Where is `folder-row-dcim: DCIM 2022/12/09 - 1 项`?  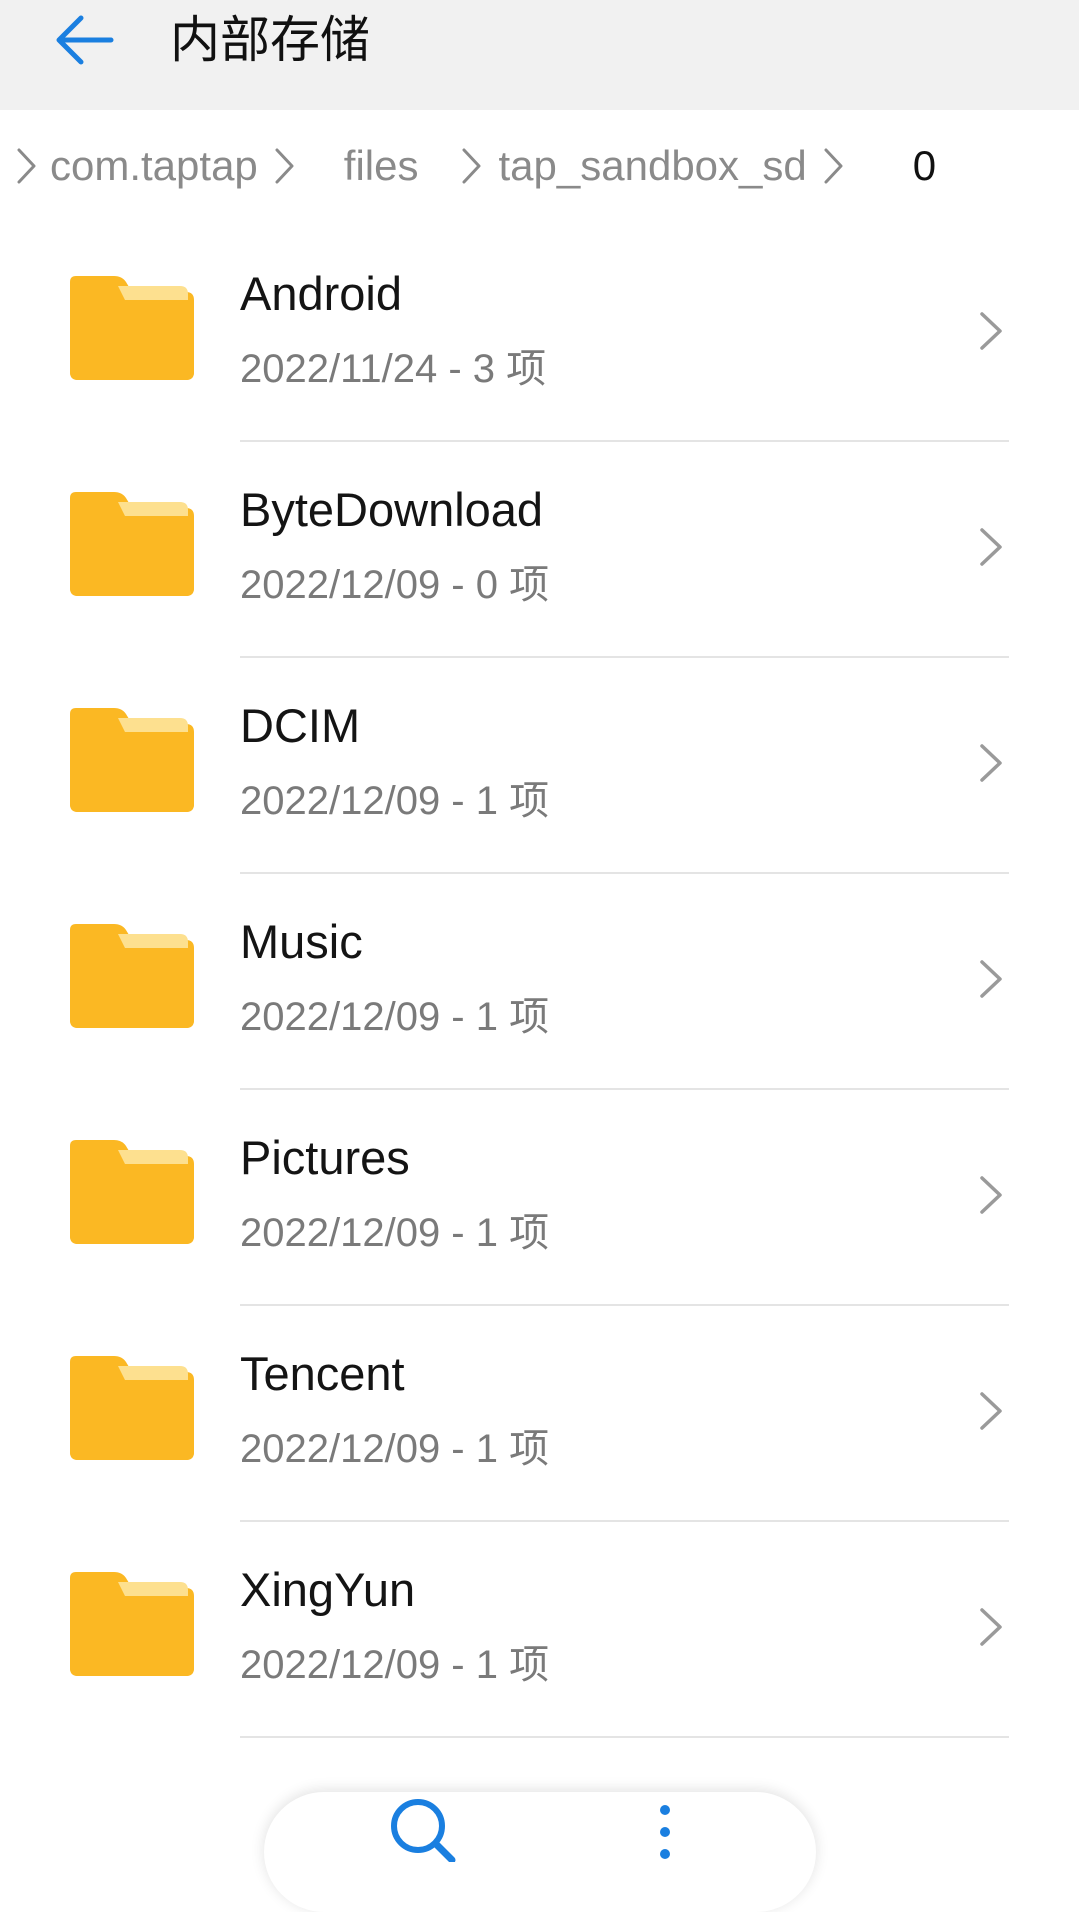 folder-row-dcim: DCIM 2022/12/09 - 1 项 is located at coordinates (539, 766).